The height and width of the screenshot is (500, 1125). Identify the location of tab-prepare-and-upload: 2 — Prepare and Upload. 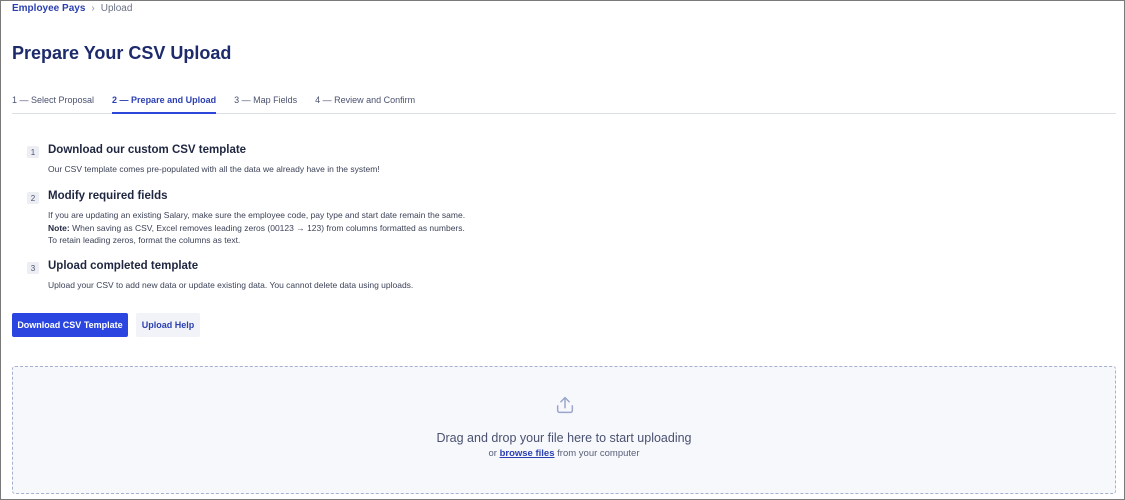
(164, 102).